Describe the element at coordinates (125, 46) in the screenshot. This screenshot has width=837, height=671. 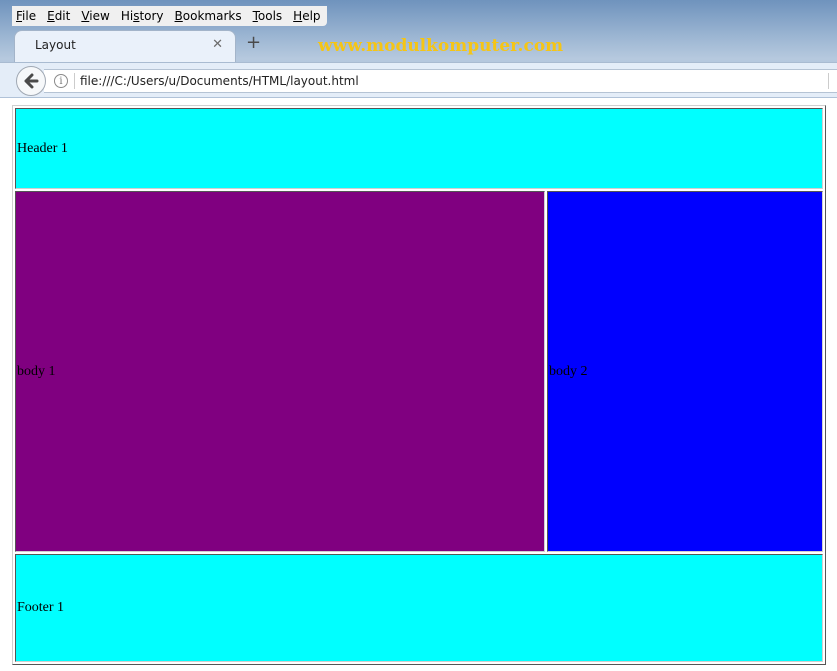
I see `tab-layout: Layout ✕` at that location.